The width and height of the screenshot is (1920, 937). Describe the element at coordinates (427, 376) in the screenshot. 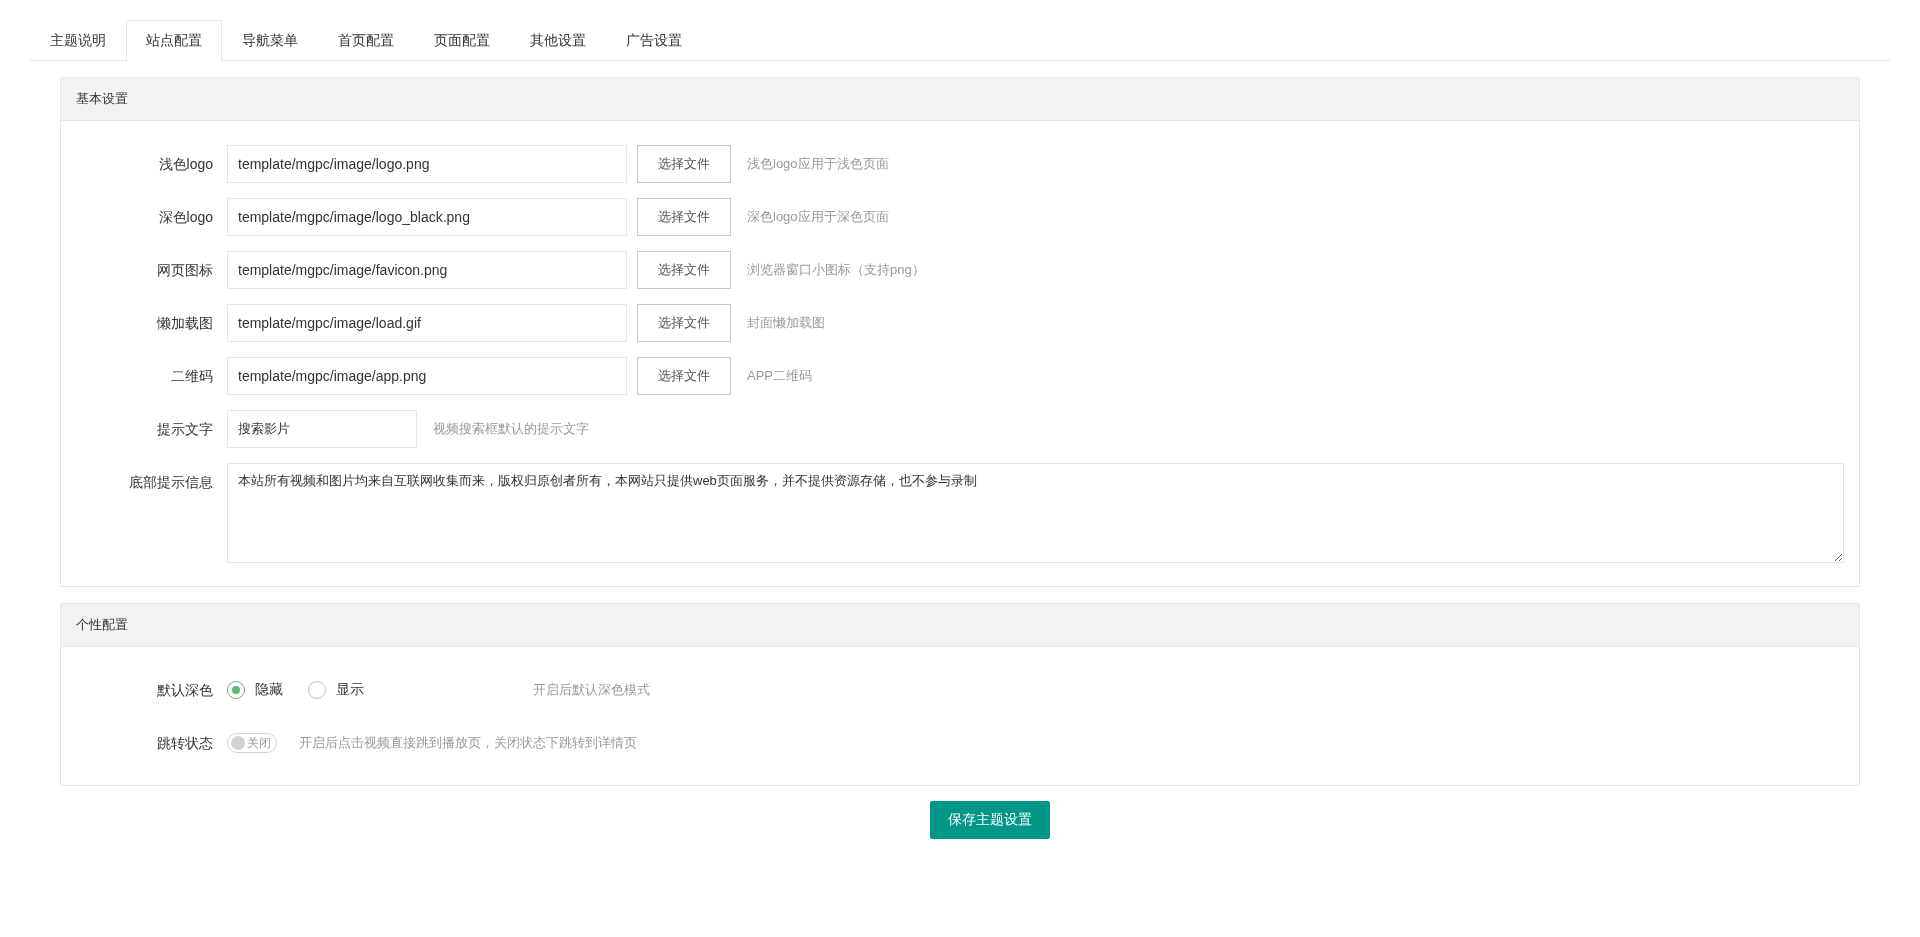

I see `path-input: template/mgpc/image/app.png` at that location.